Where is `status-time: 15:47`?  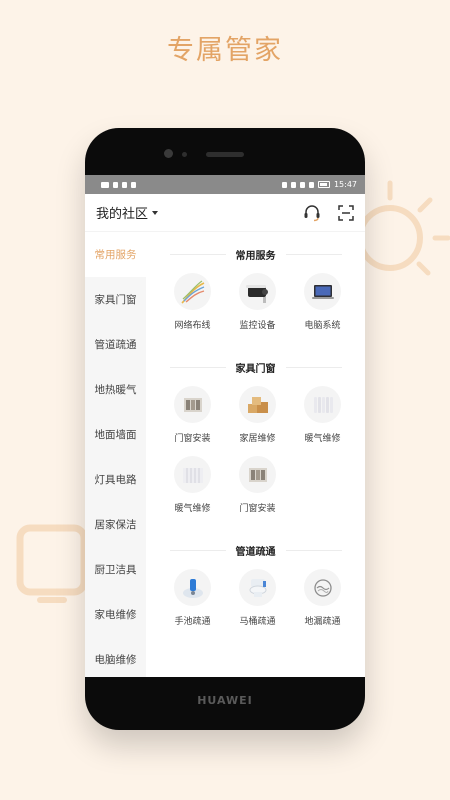
status-time: 15:47 is located at coordinates (345, 184).